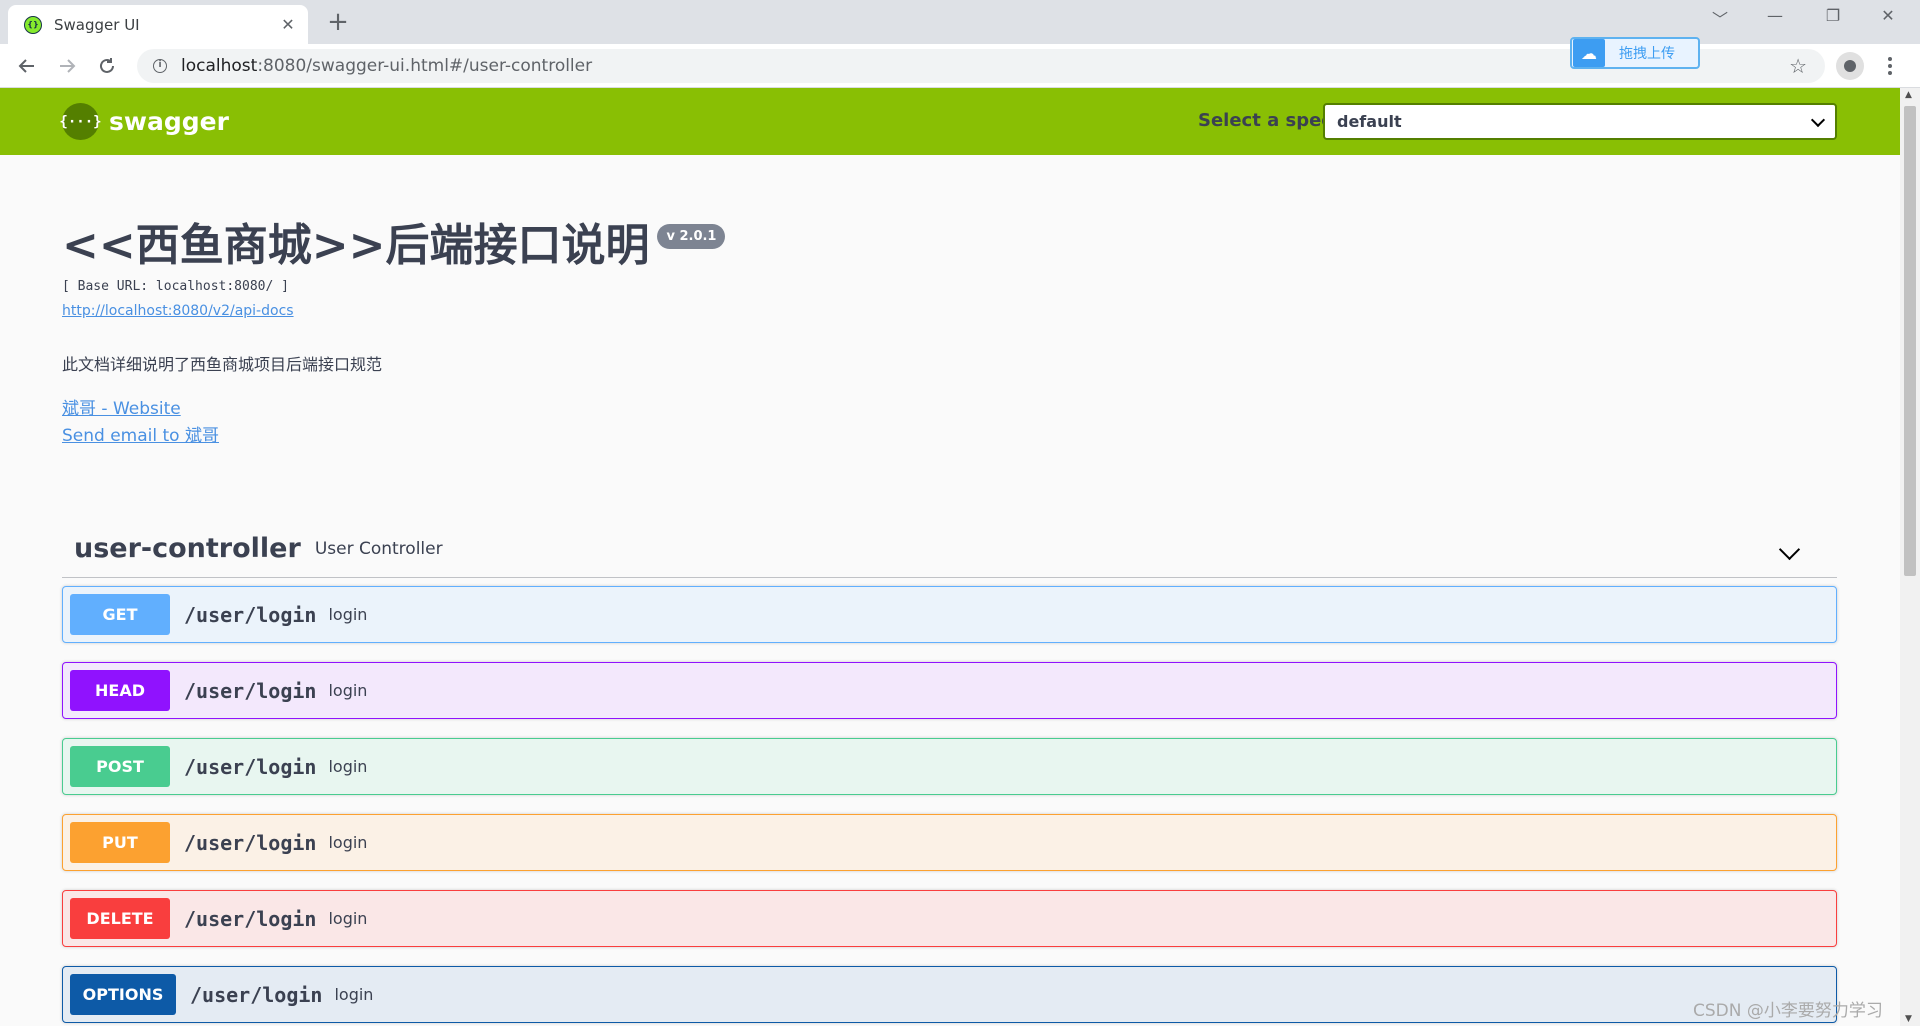 The image size is (1920, 1026). What do you see at coordinates (160, 66) in the screenshot?
I see `site-info-icon: i` at bounding box center [160, 66].